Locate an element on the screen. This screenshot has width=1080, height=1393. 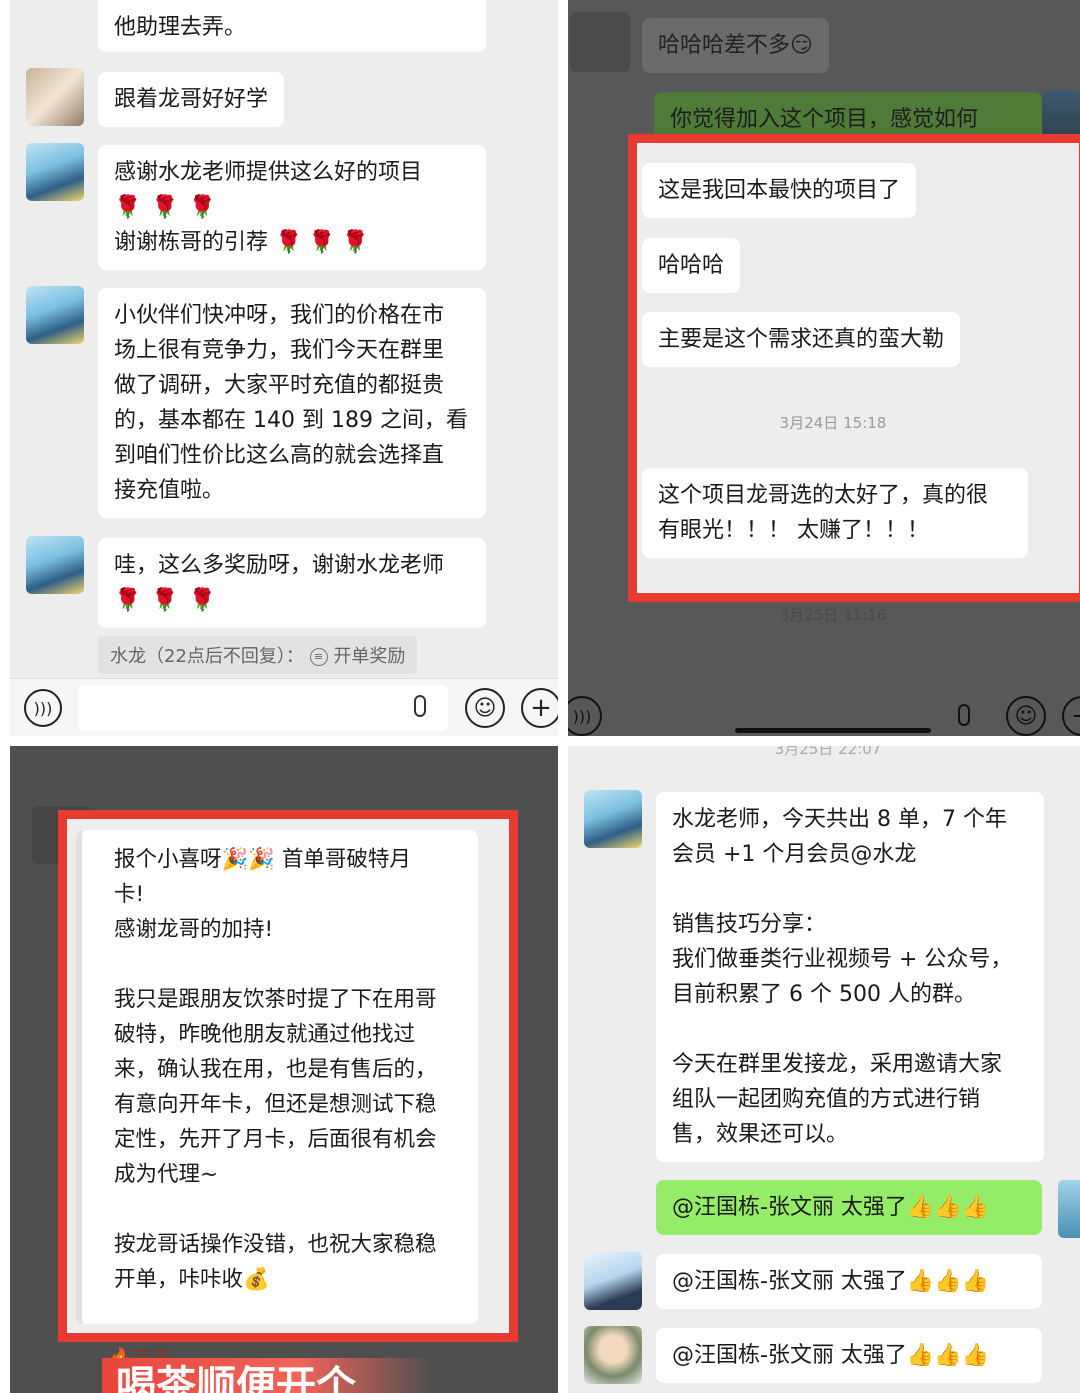
message-text: 跟着龙哥好好学 is located at coordinates (191, 99).